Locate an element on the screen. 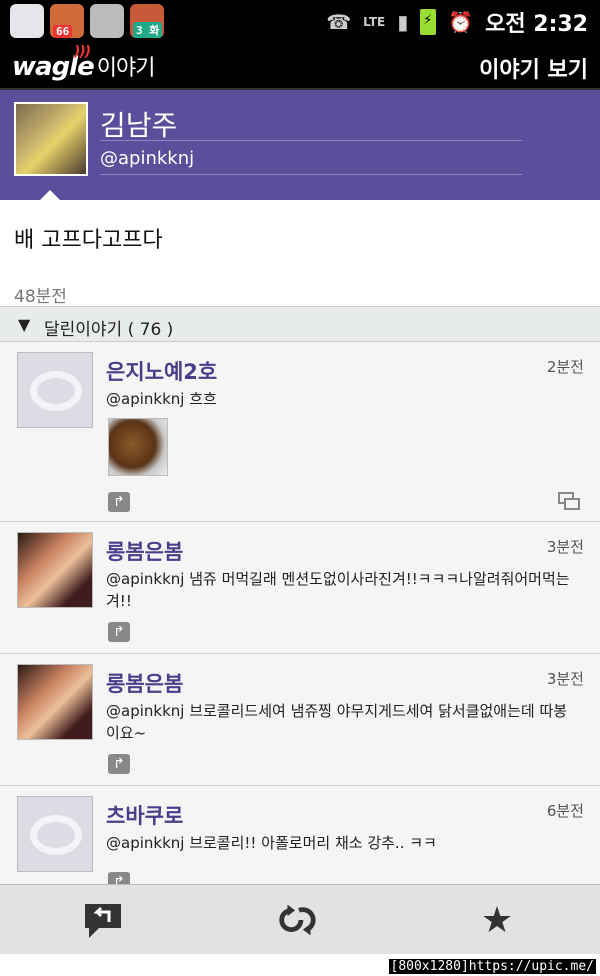 The height and width of the screenshot is (976, 600). star-icon: ★ is located at coordinates (497, 920).